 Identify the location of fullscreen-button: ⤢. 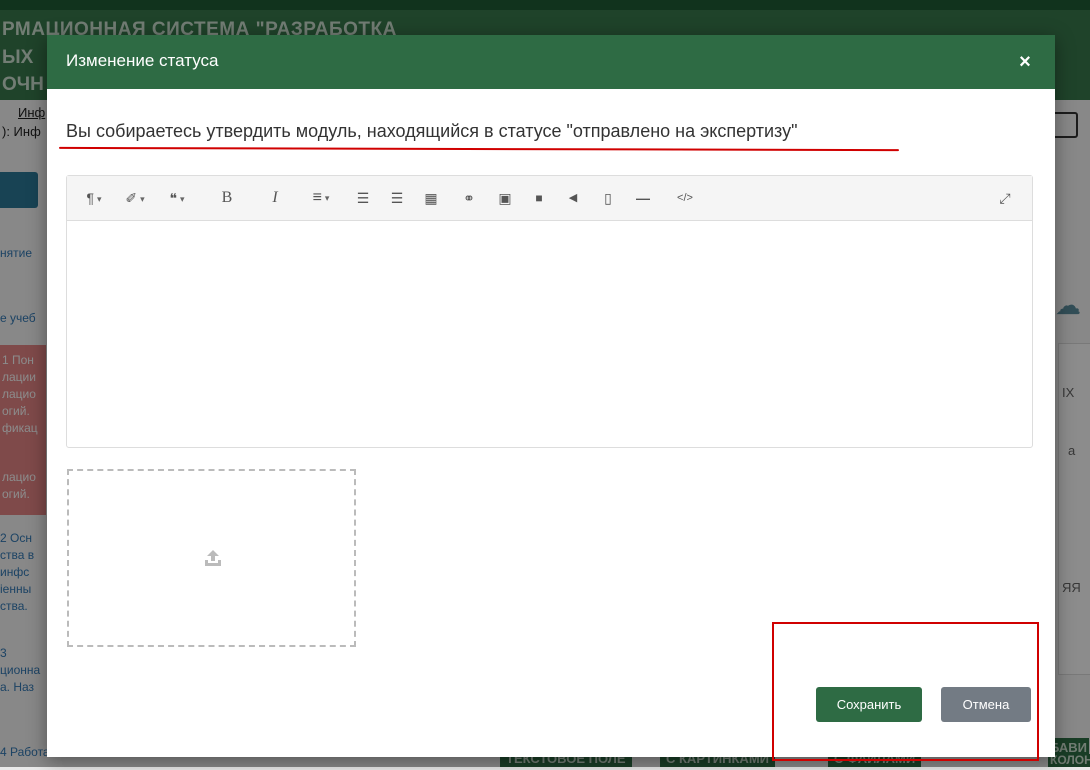
(1005, 198).